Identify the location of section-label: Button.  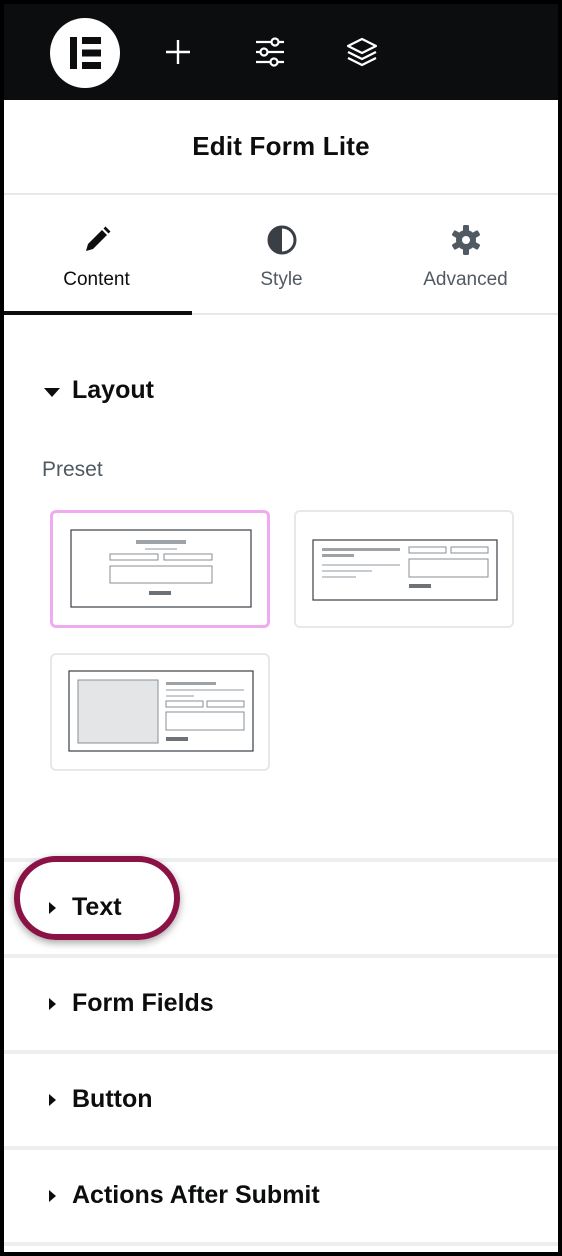
(112, 1099).